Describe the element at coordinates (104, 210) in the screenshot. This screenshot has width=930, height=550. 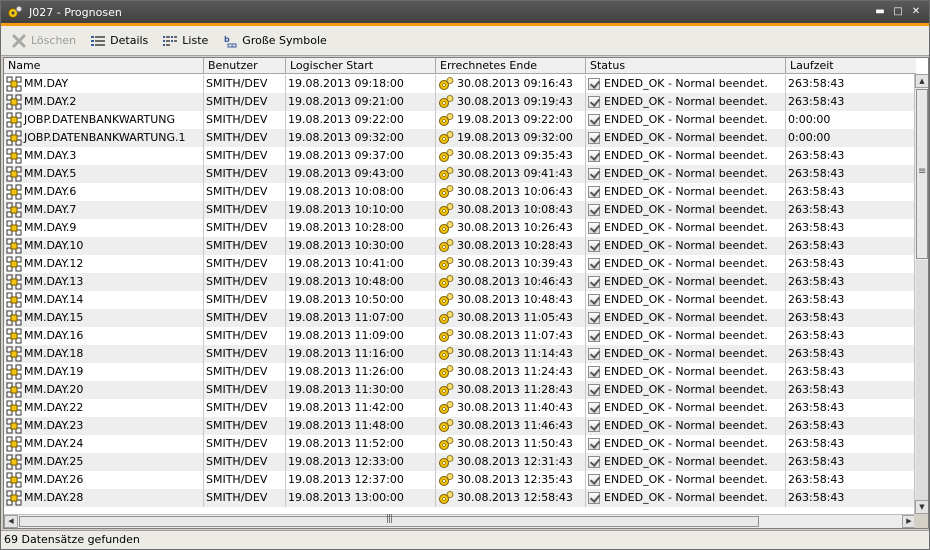
I see `cell-name: MM.DAY.7` at that location.